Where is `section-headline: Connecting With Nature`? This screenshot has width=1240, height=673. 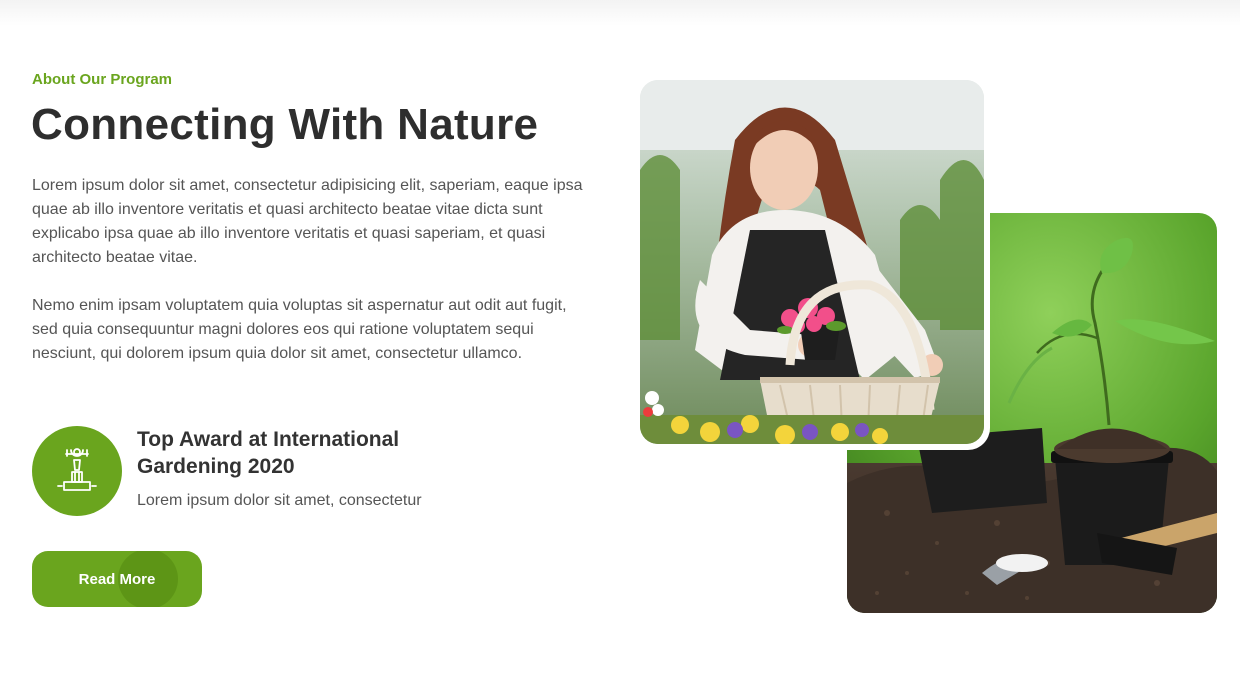 section-headline: Connecting With Nature is located at coordinates (285, 124).